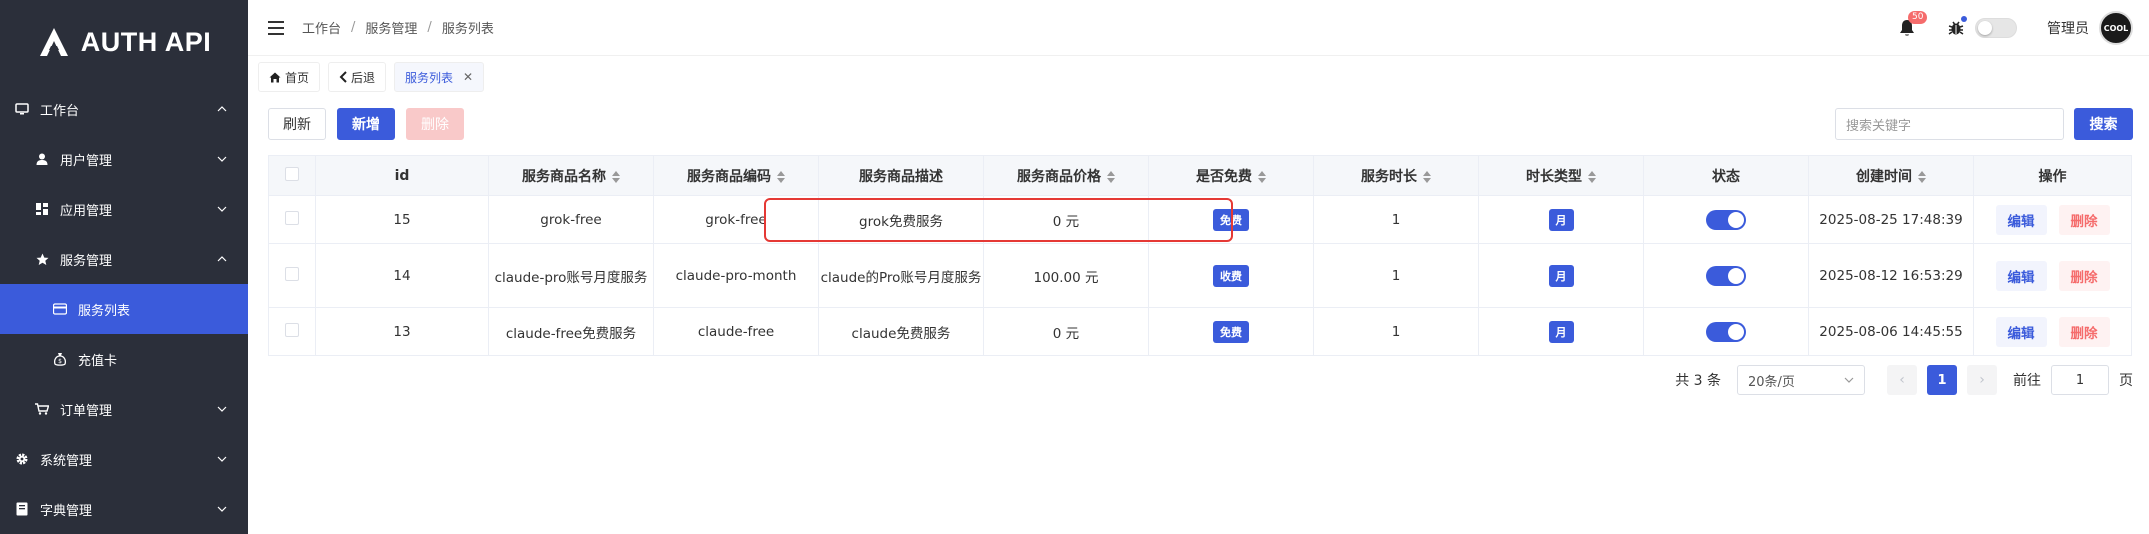 The image size is (2149, 534). What do you see at coordinates (439, 77) in the screenshot?
I see `tab-service-list: 服务列表 ✕` at bounding box center [439, 77].